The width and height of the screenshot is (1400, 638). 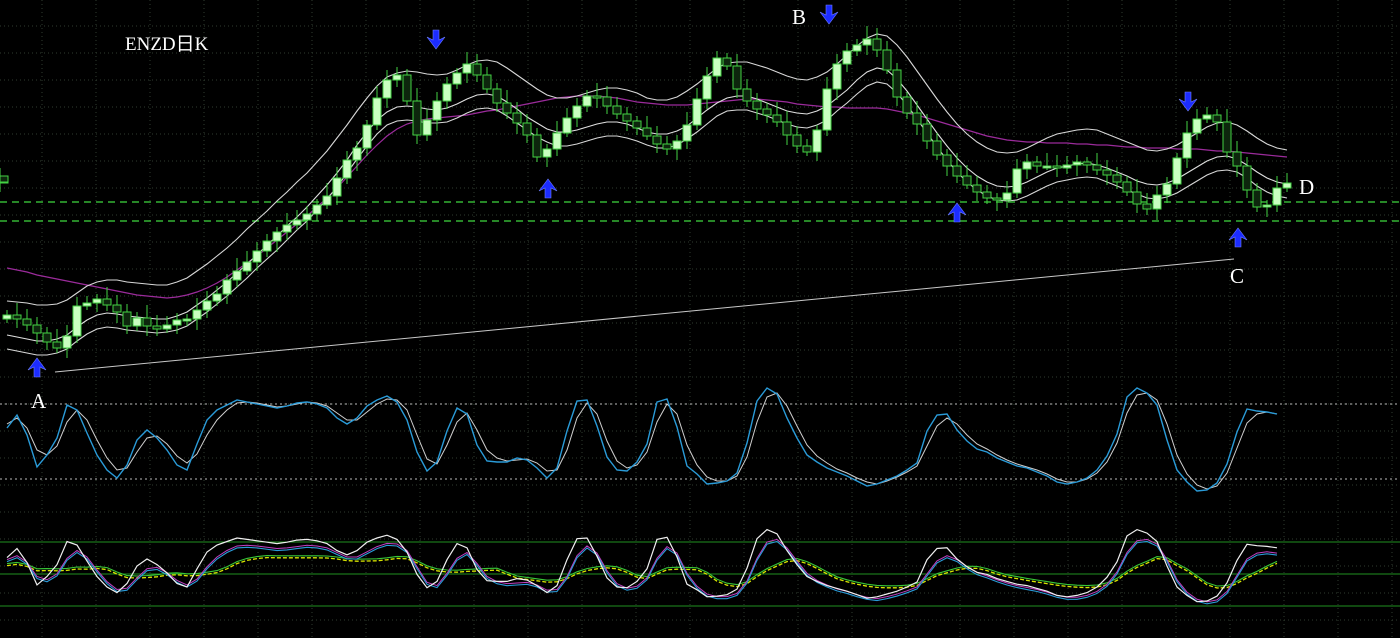 What do you see at coordinates (642, 572) in the screenshot?
I see `osc-blue-line` at bounding box center [642, 572].